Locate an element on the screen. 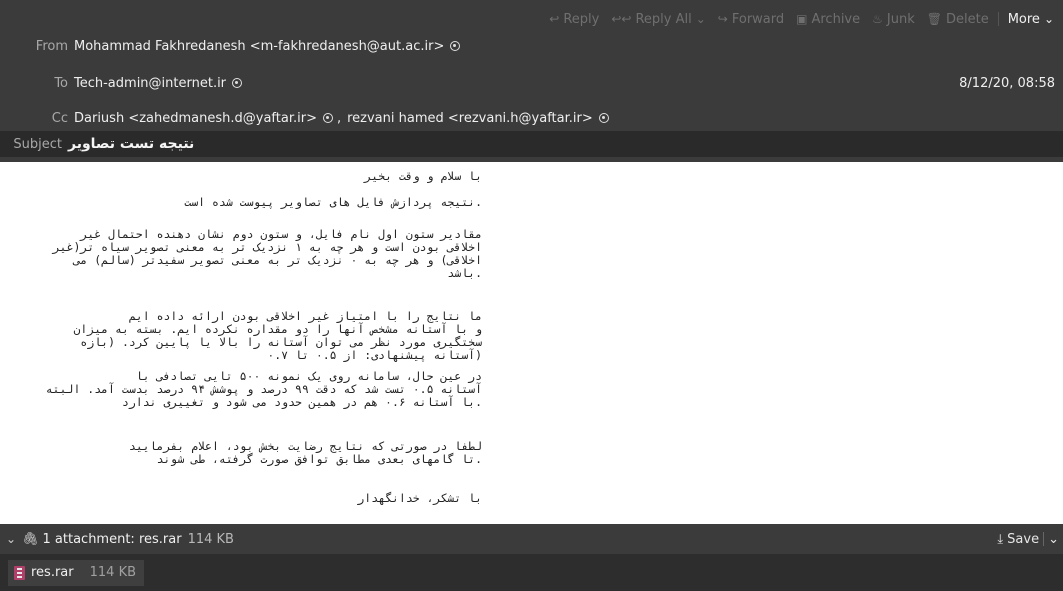 This screenshot has width=1063, height=591. attachment-name: res.rar is located at coordinates (52, 572).